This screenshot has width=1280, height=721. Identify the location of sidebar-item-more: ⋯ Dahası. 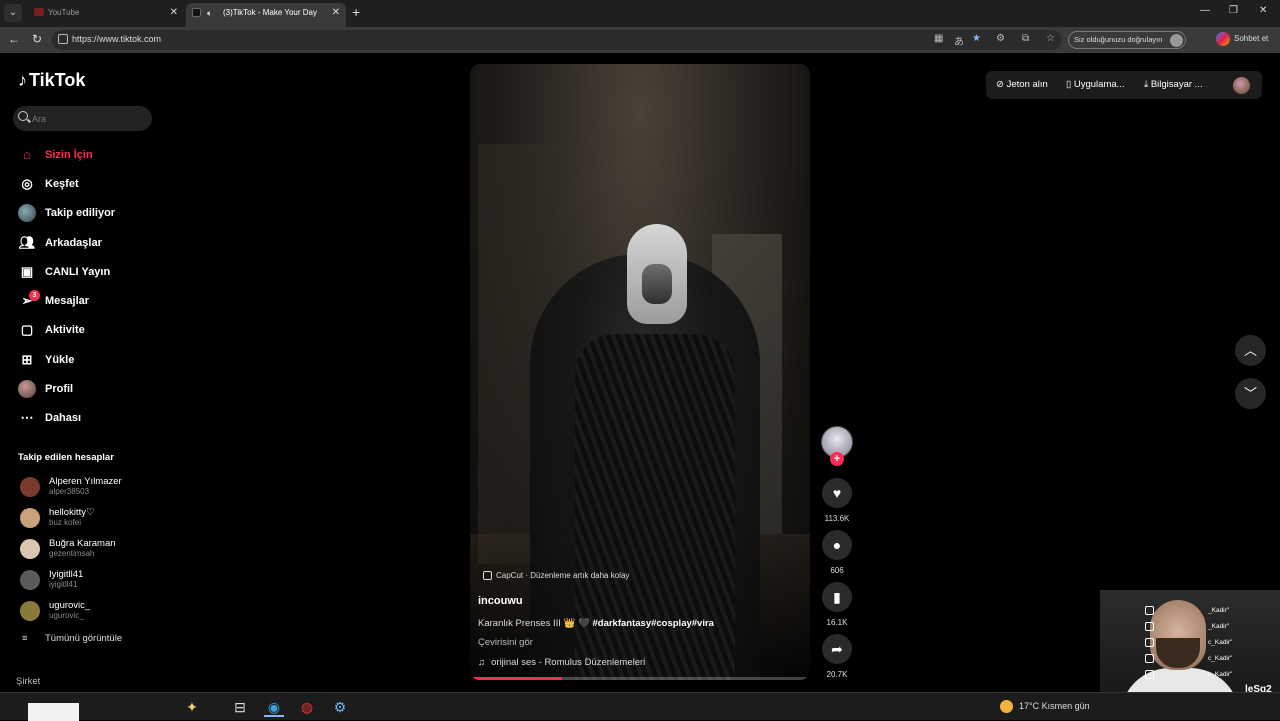
(80, 418).